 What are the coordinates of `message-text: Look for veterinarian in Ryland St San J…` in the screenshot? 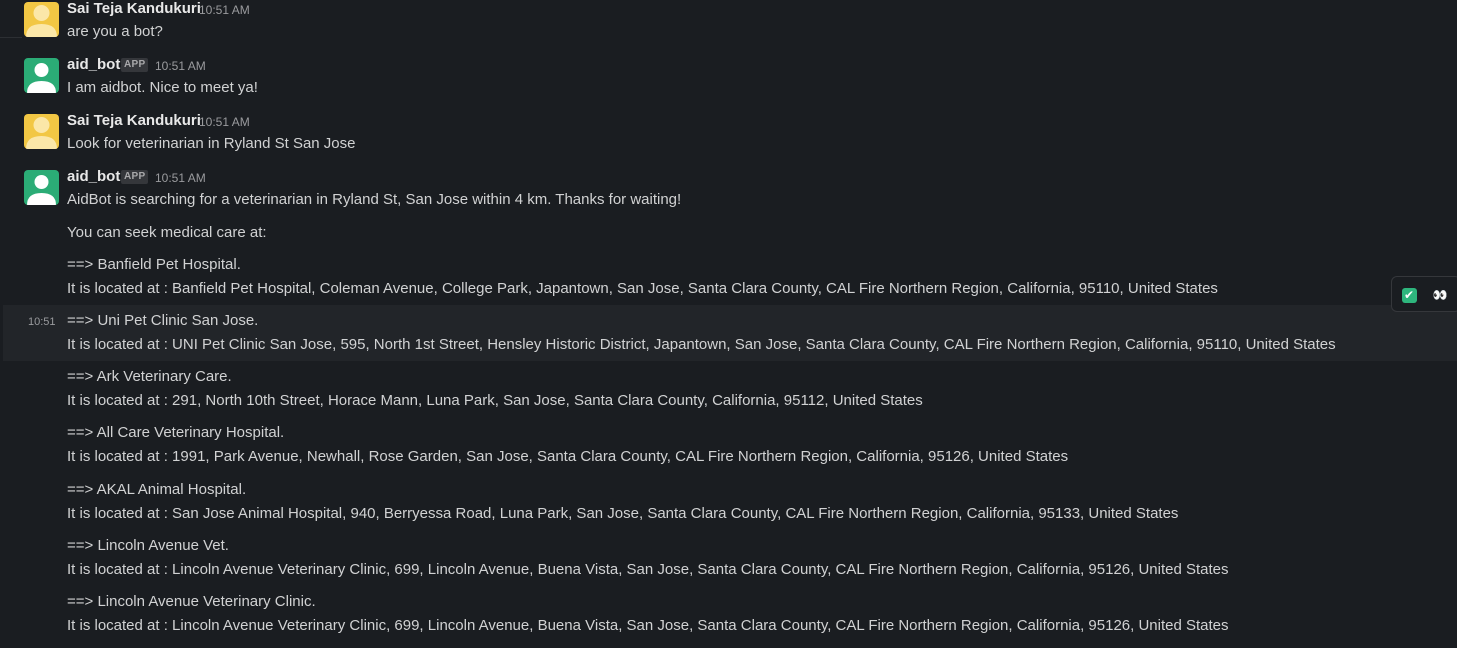 It's located at (211, 143).